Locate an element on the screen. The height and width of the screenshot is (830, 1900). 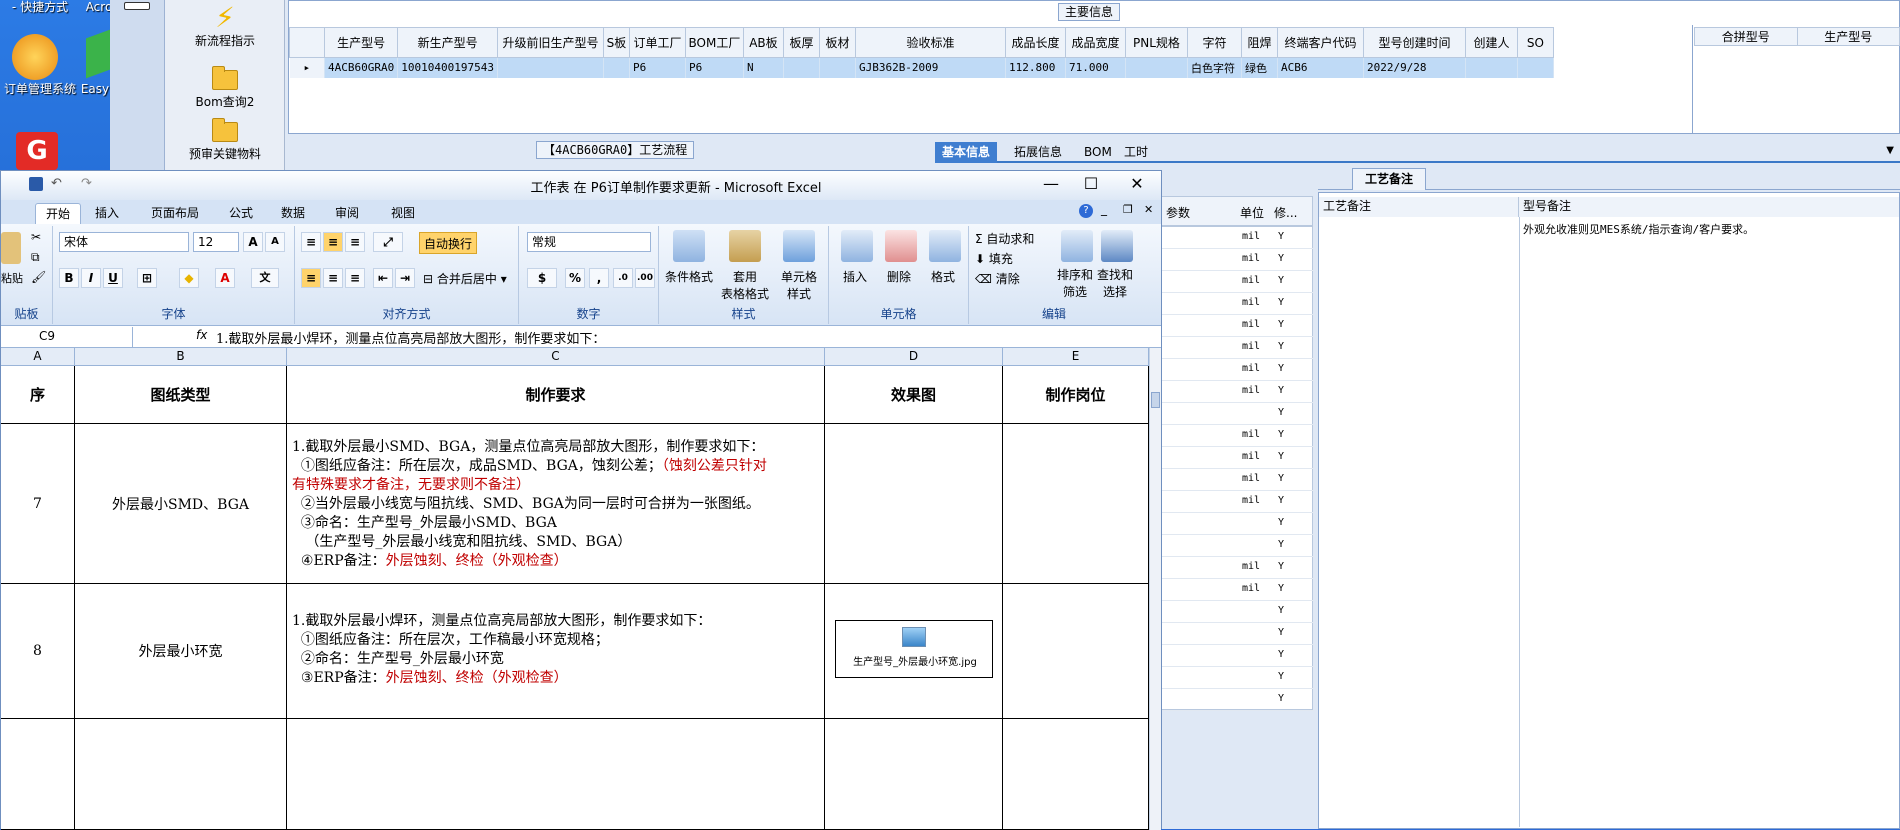
drawing-type-cell: 外层最小SMD、BGA is located at coordinates (181, 504).